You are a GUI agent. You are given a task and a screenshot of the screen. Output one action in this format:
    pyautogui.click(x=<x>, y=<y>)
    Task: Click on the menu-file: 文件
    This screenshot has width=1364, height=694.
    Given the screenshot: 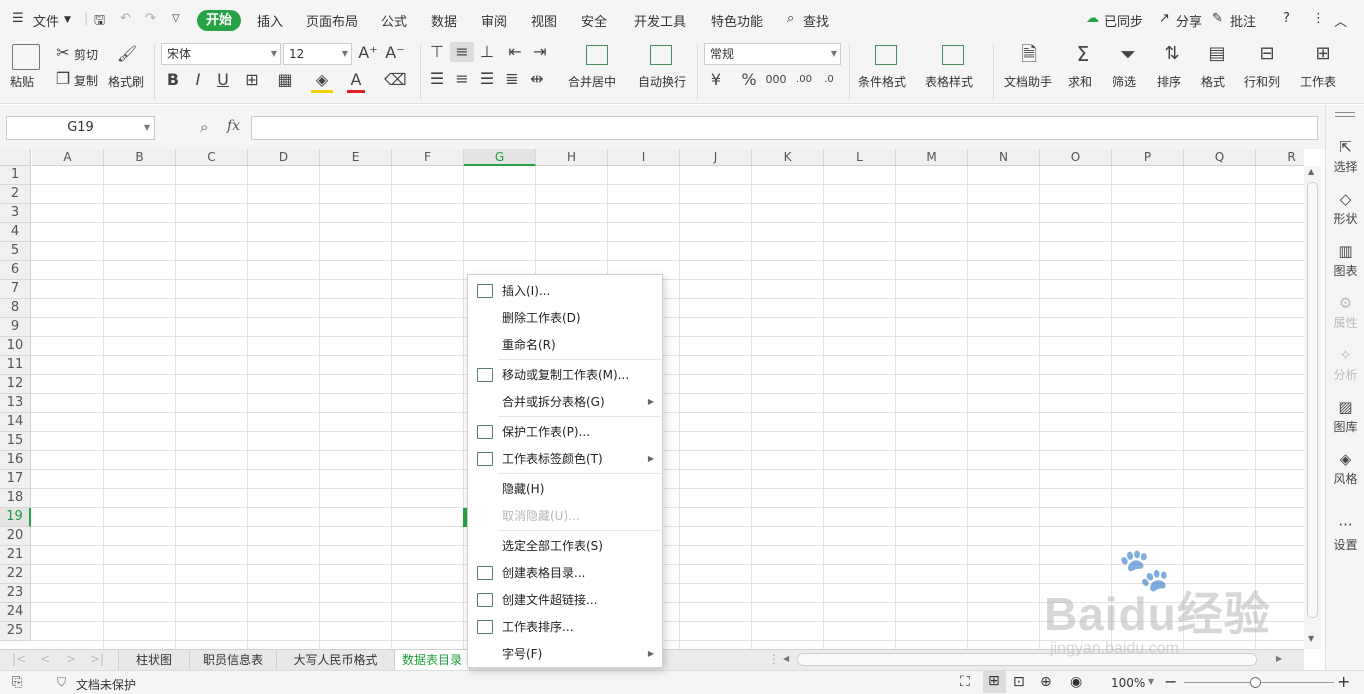 What is the action you would take?
    pyautogui.click(x=46, y=20)
    